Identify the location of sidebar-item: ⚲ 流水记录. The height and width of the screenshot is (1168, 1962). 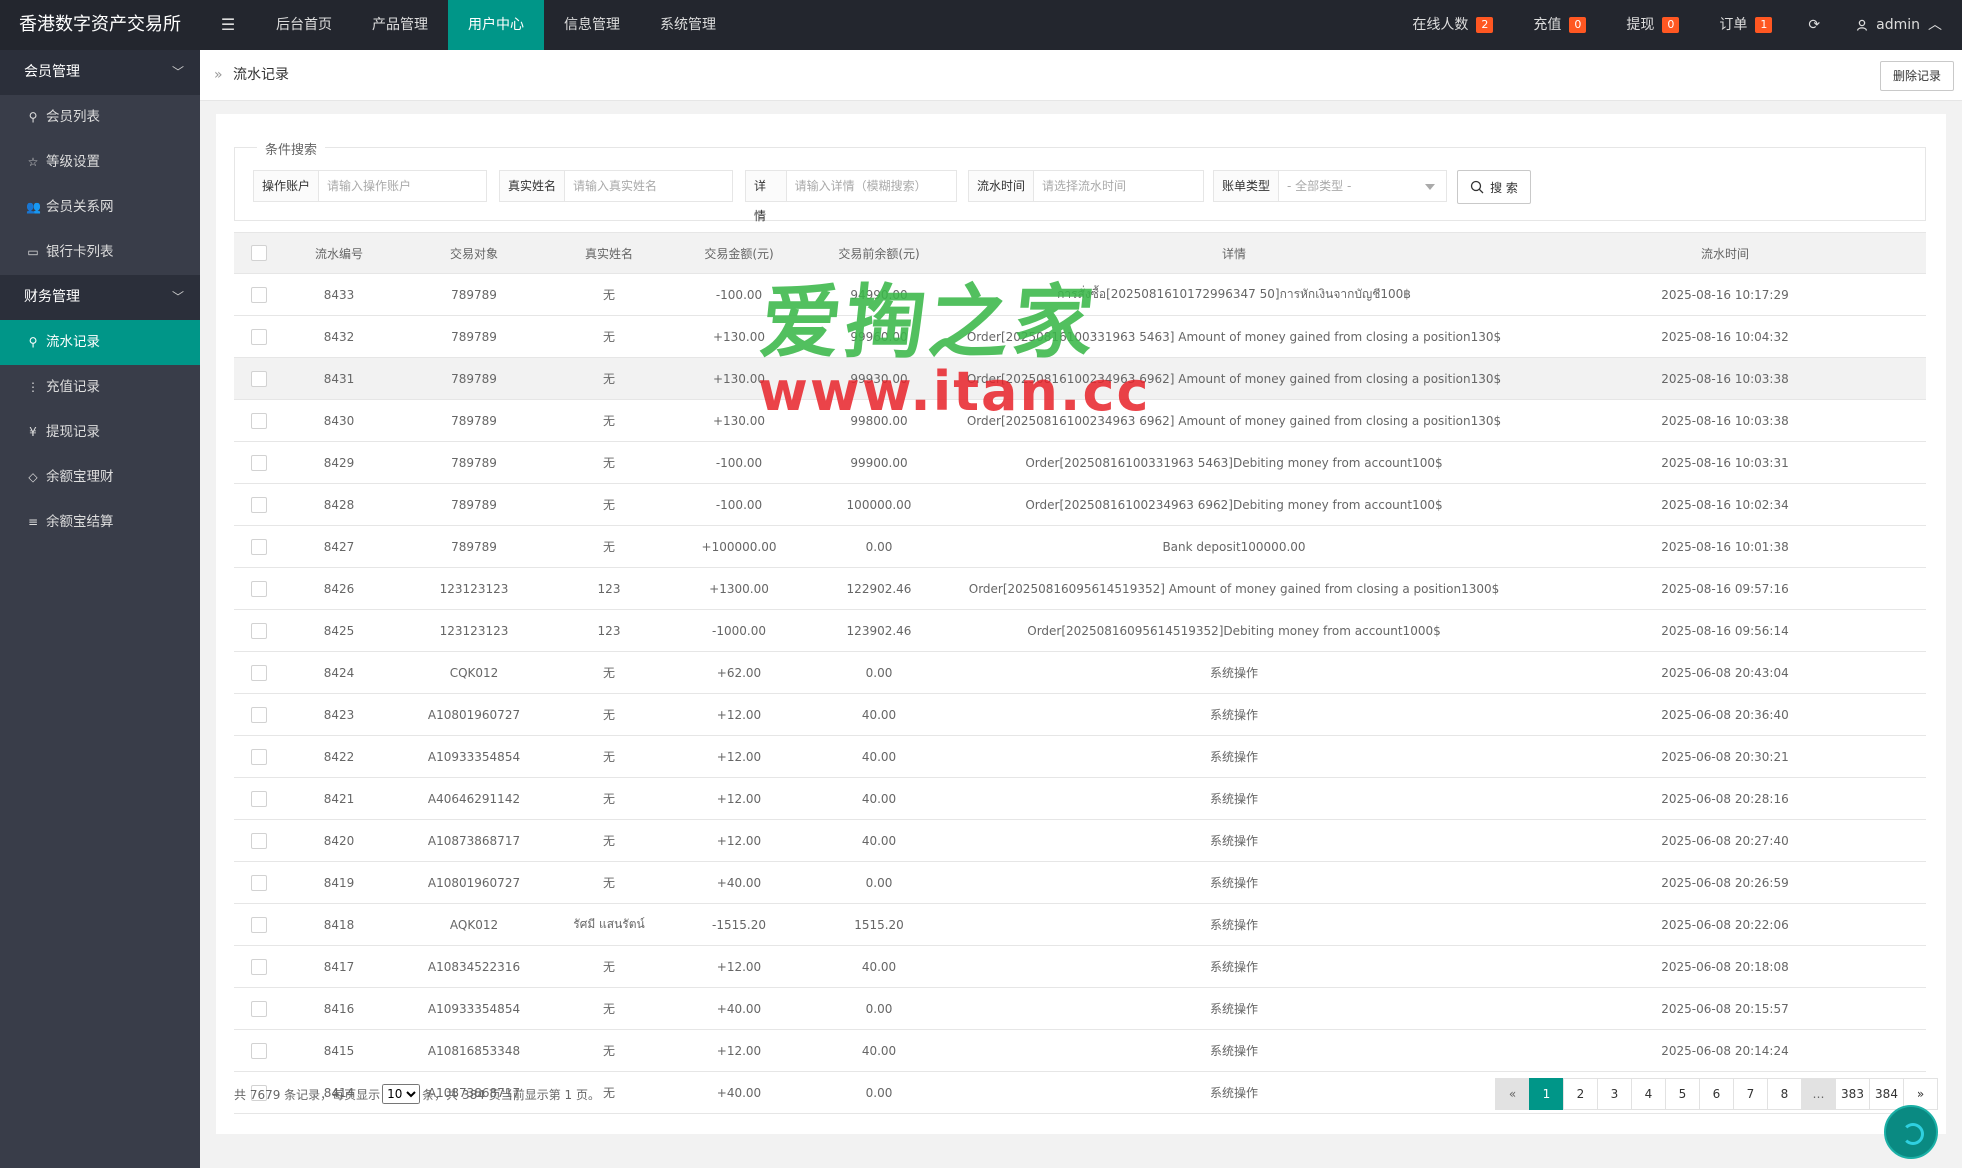
(100, 342).